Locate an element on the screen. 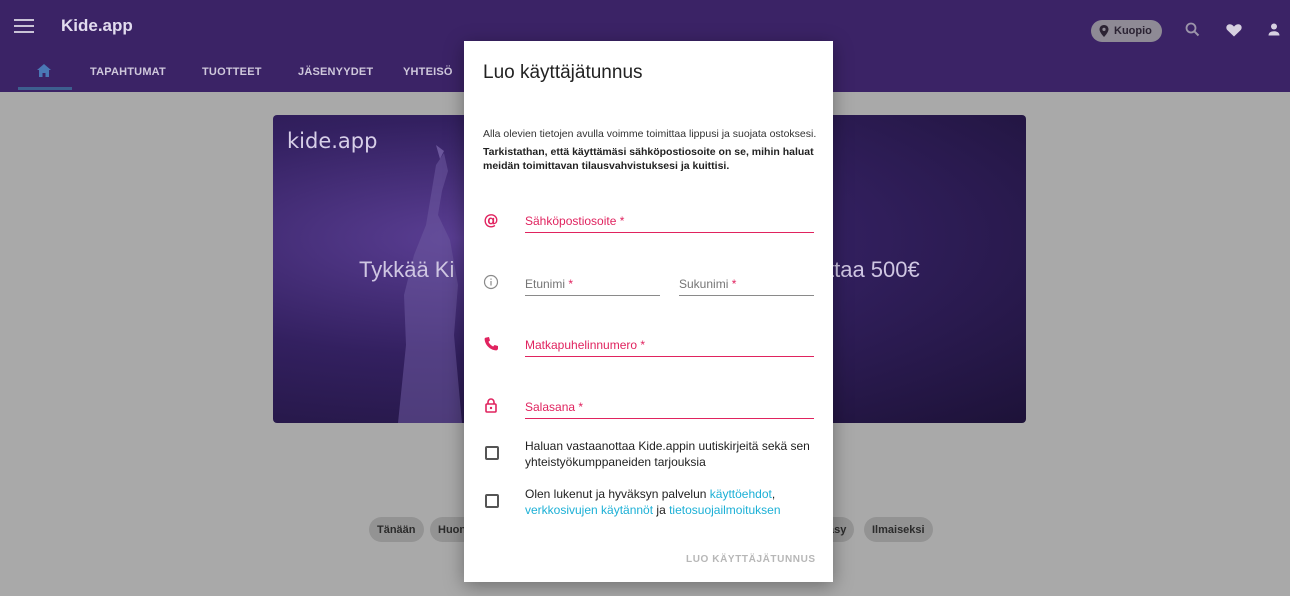 The width and height of the screenshot is (1290, 596). at-icon: @ is located at coordinates (491, 220).